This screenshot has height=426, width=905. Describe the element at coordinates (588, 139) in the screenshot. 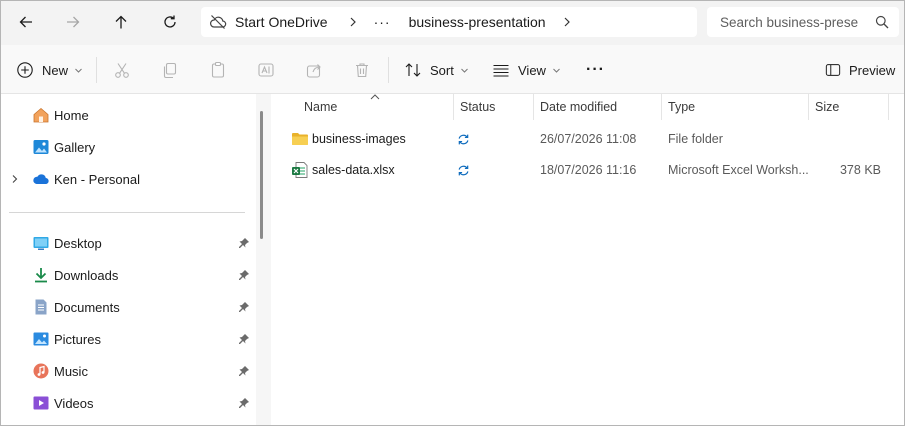

I see `file-date-modified: 26/07/2026 11:08` at that location.